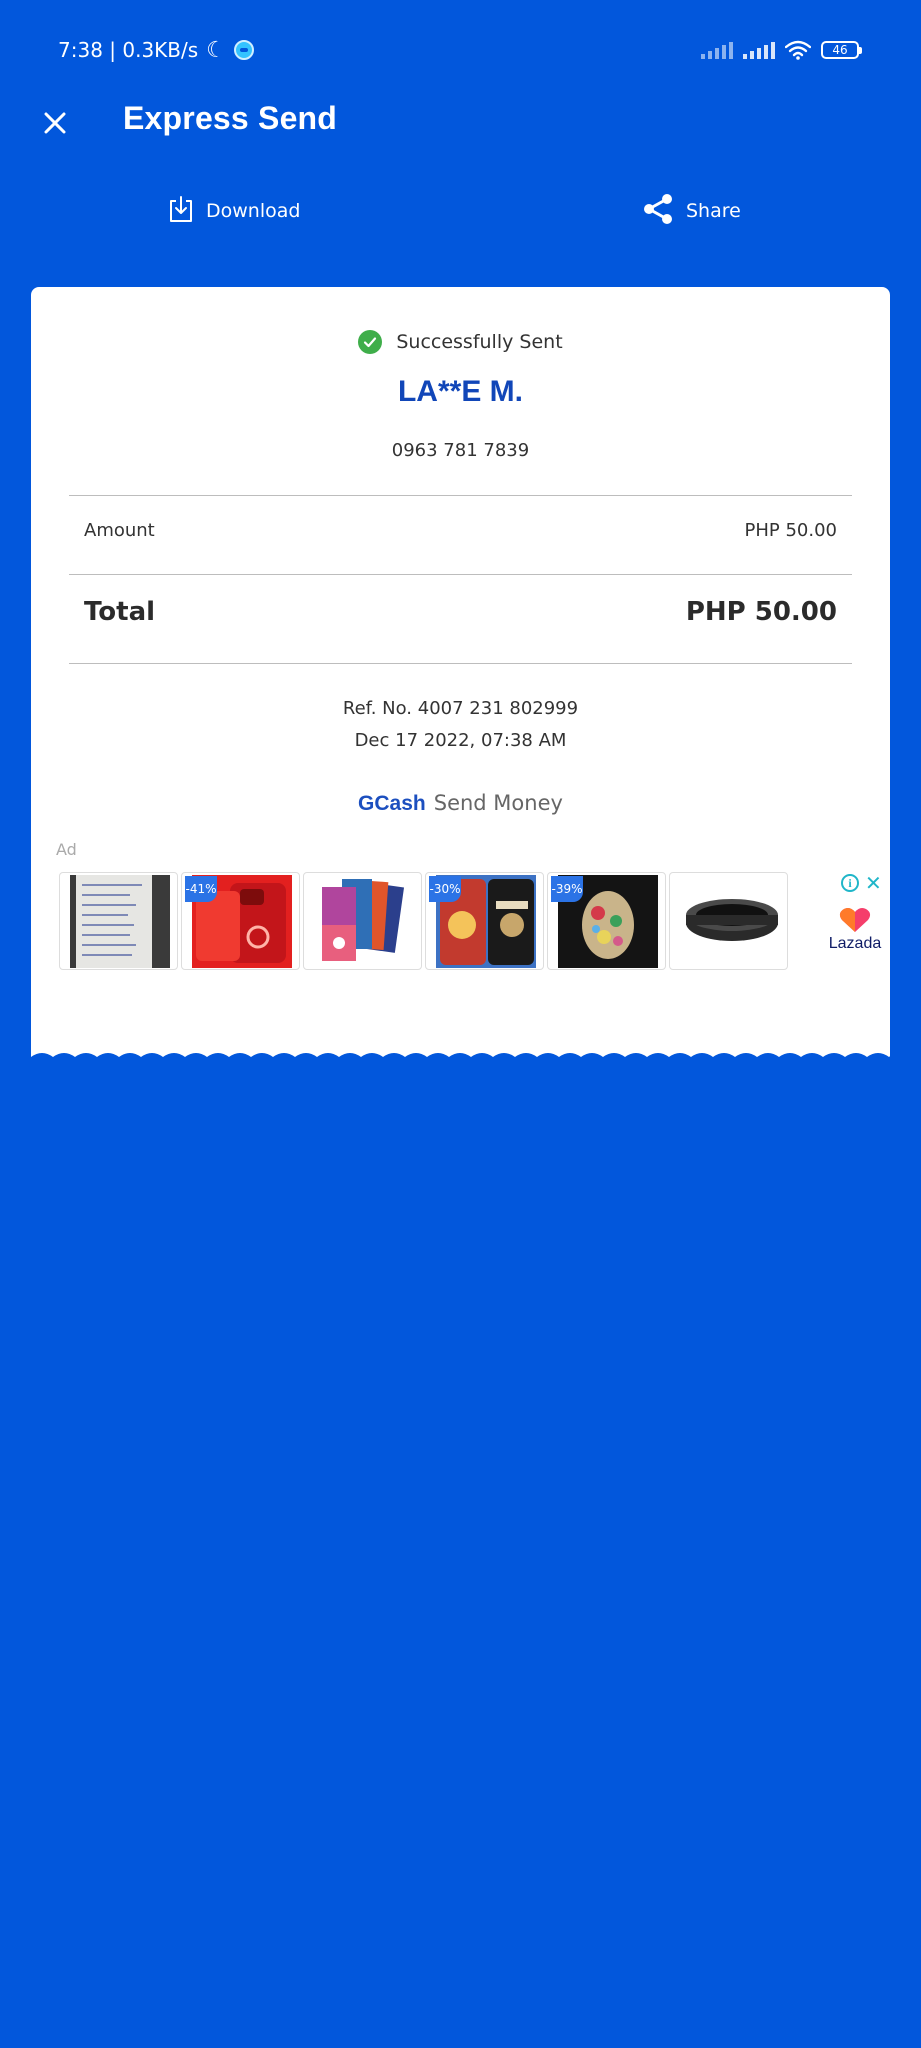  What do you see at coordinates (445, 889) in the screenshot?
I see `discount-badge: -30%` at bounding box center [445, 889].